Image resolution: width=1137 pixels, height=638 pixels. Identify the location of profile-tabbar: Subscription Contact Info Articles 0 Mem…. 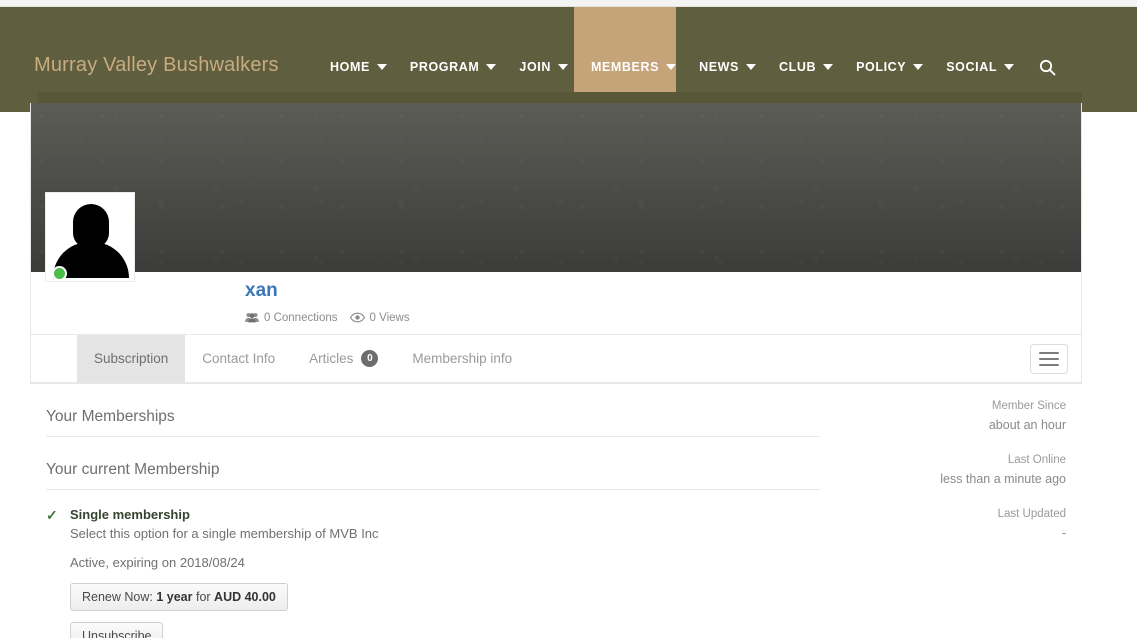
(556, 359).